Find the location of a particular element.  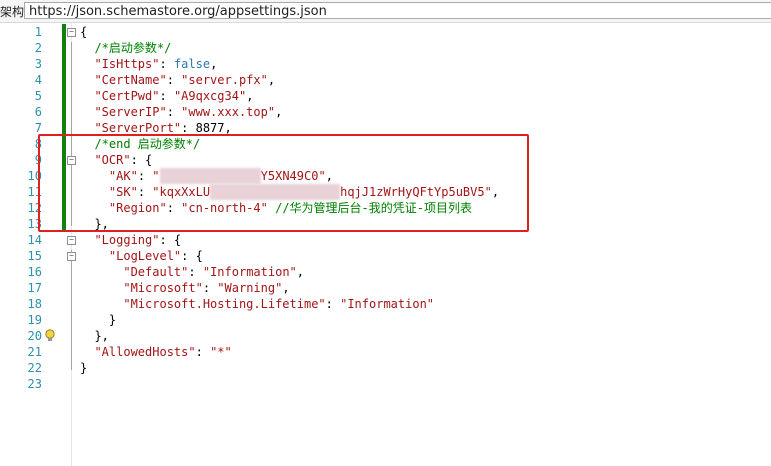

code-line: 4 "CertName": "server.pfx", is located at coordinates (385, 80).